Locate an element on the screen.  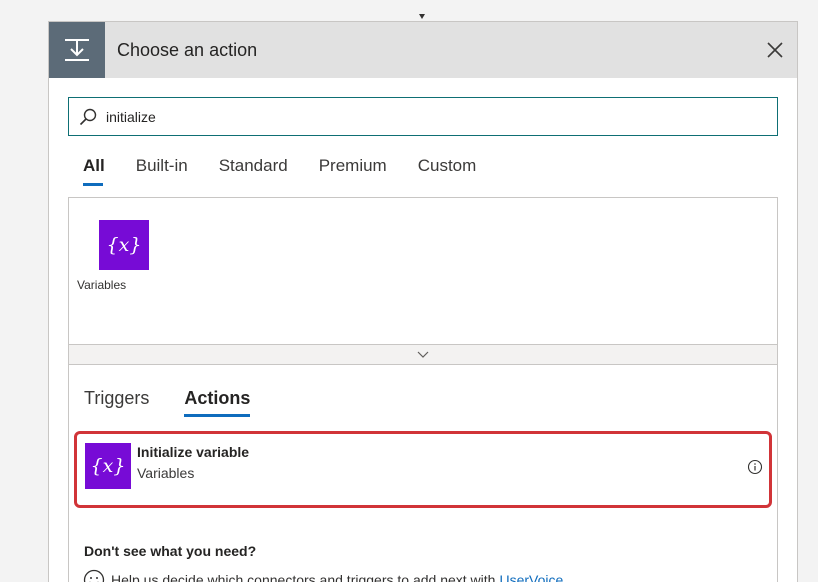
tab-custom: Custom is located at coordinates (447, 171).